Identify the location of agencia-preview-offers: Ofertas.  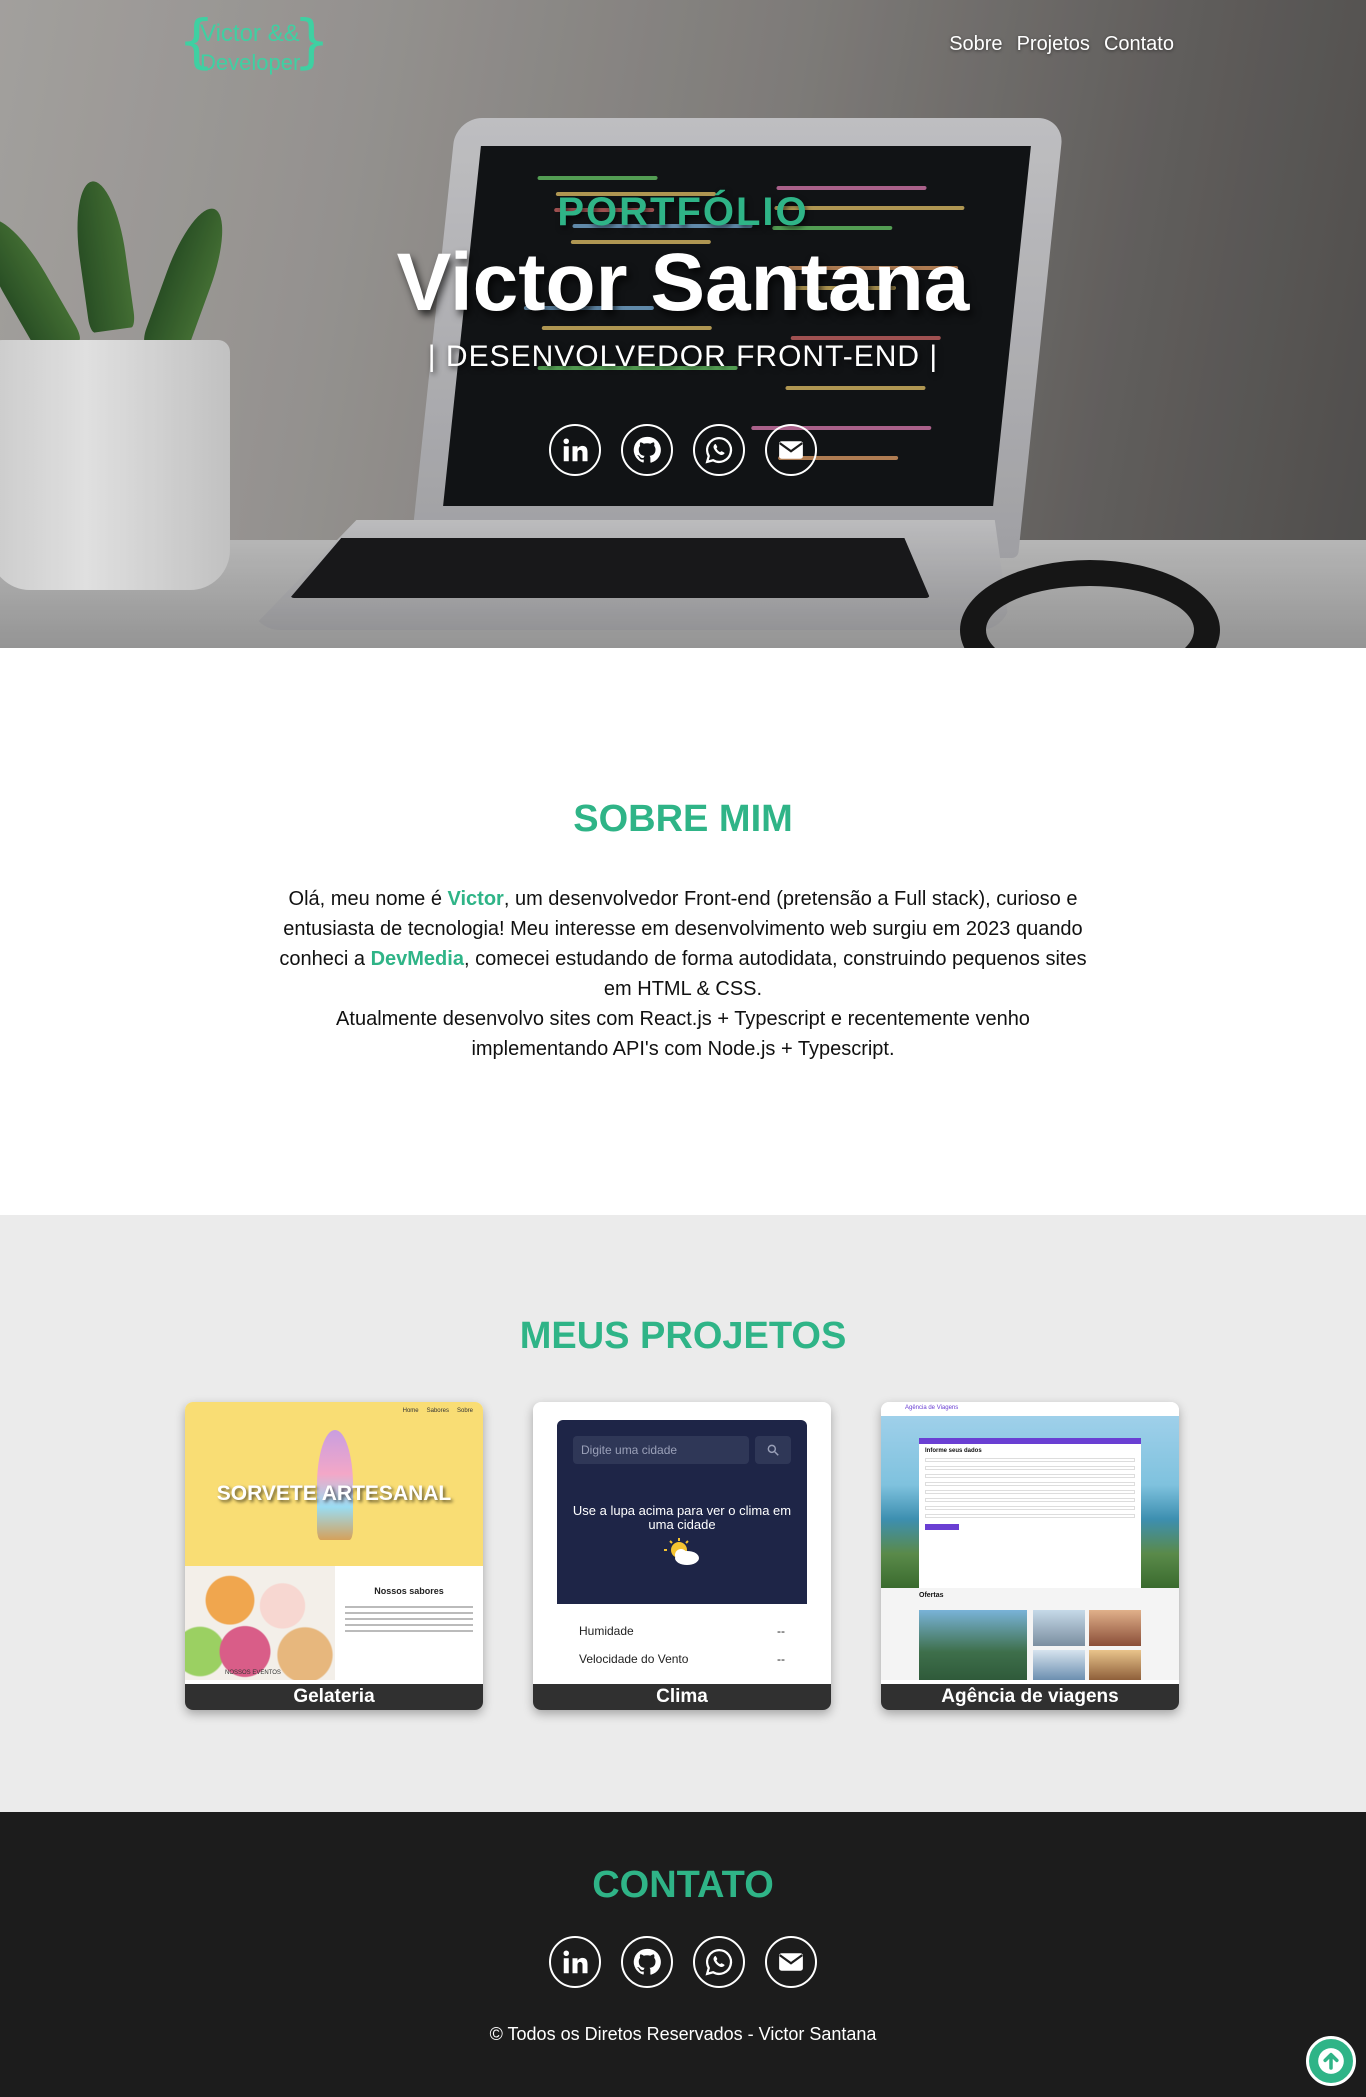
(1030, 1634).